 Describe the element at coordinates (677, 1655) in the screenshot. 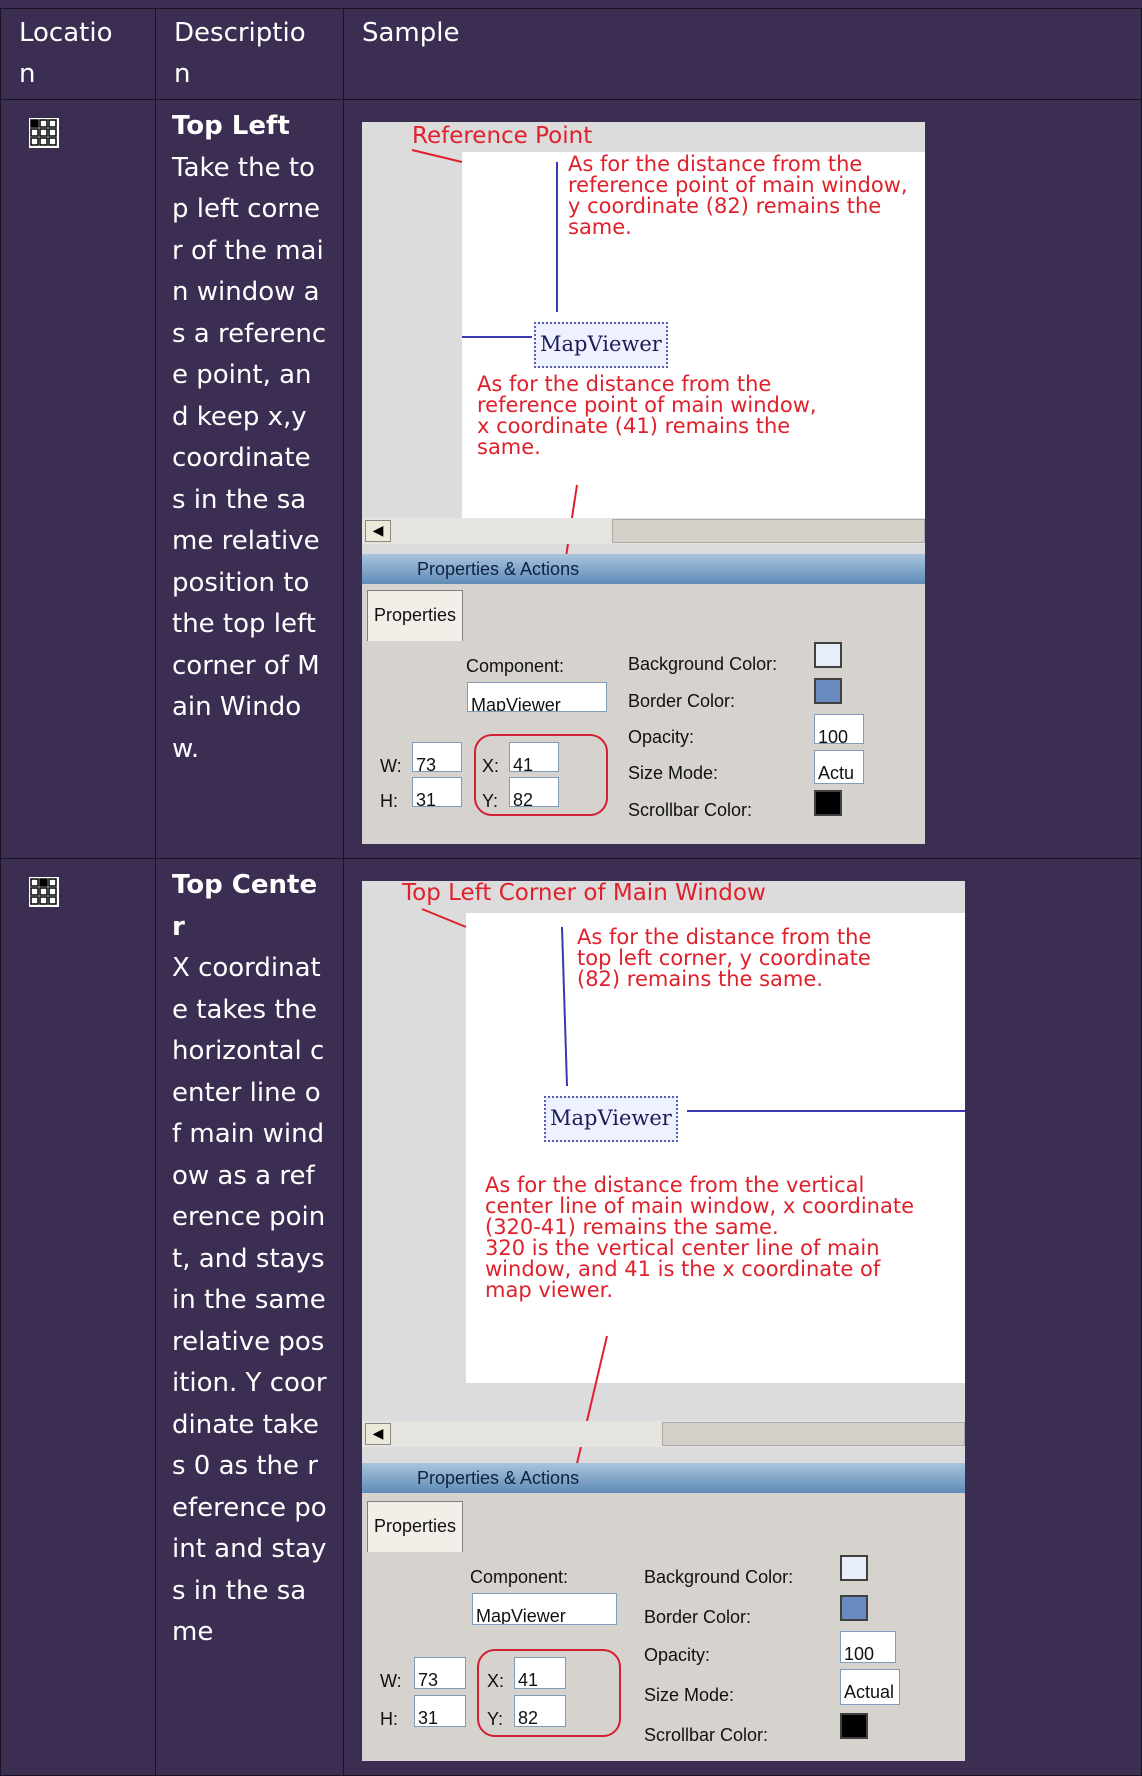

I see `opacity-label: Opacity:` at that location.